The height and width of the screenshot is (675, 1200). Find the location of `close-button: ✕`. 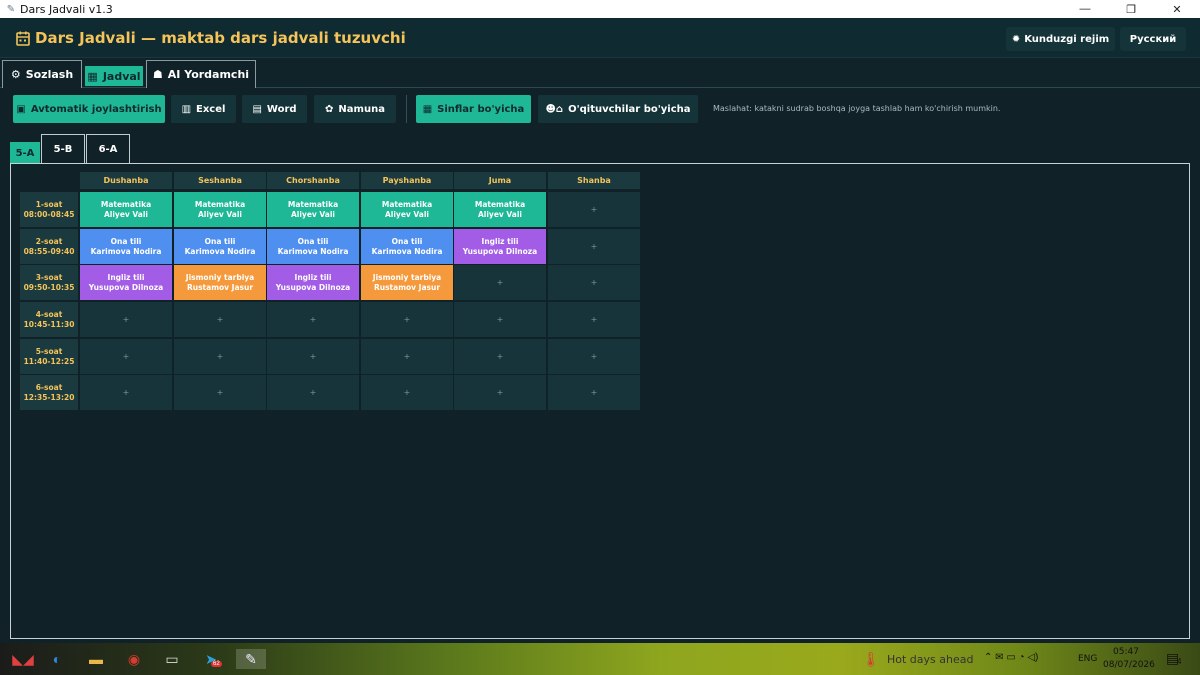

close-button: ✕ is located at coordinates (1177, 9).